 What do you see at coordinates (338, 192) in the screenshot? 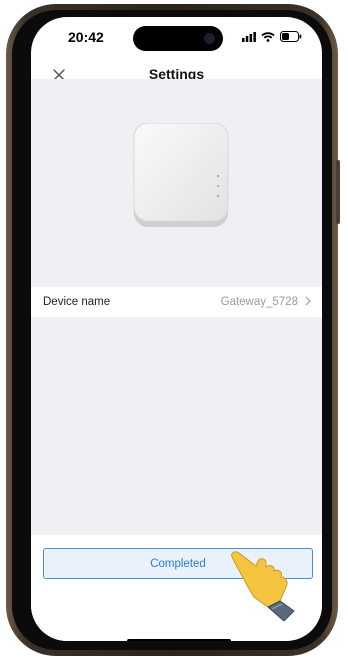
I see `power-button` at bounding box center [338, 192].